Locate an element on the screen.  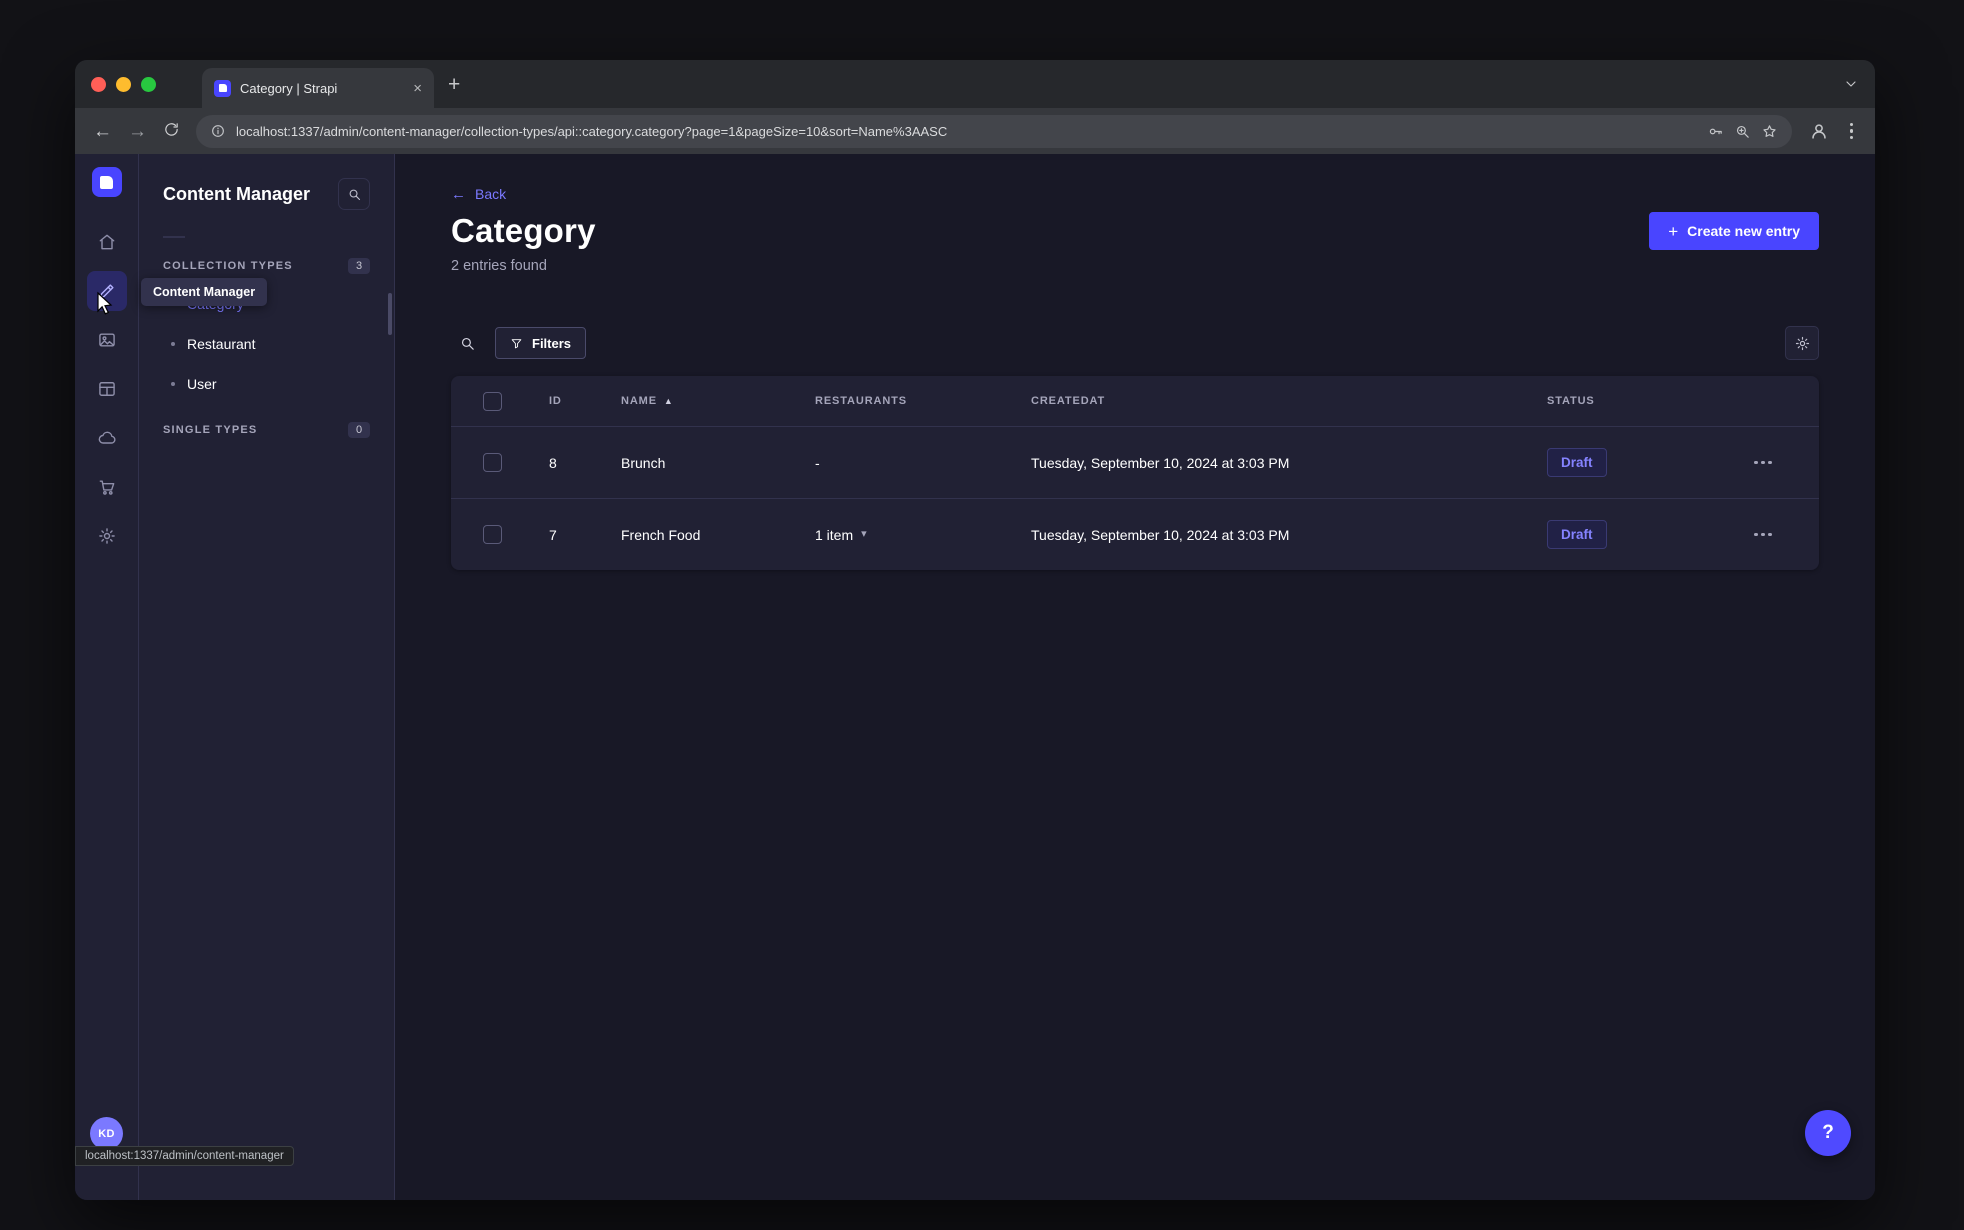
column-header-createdat: CREATEDAT is located at coordinates (1289, 401).